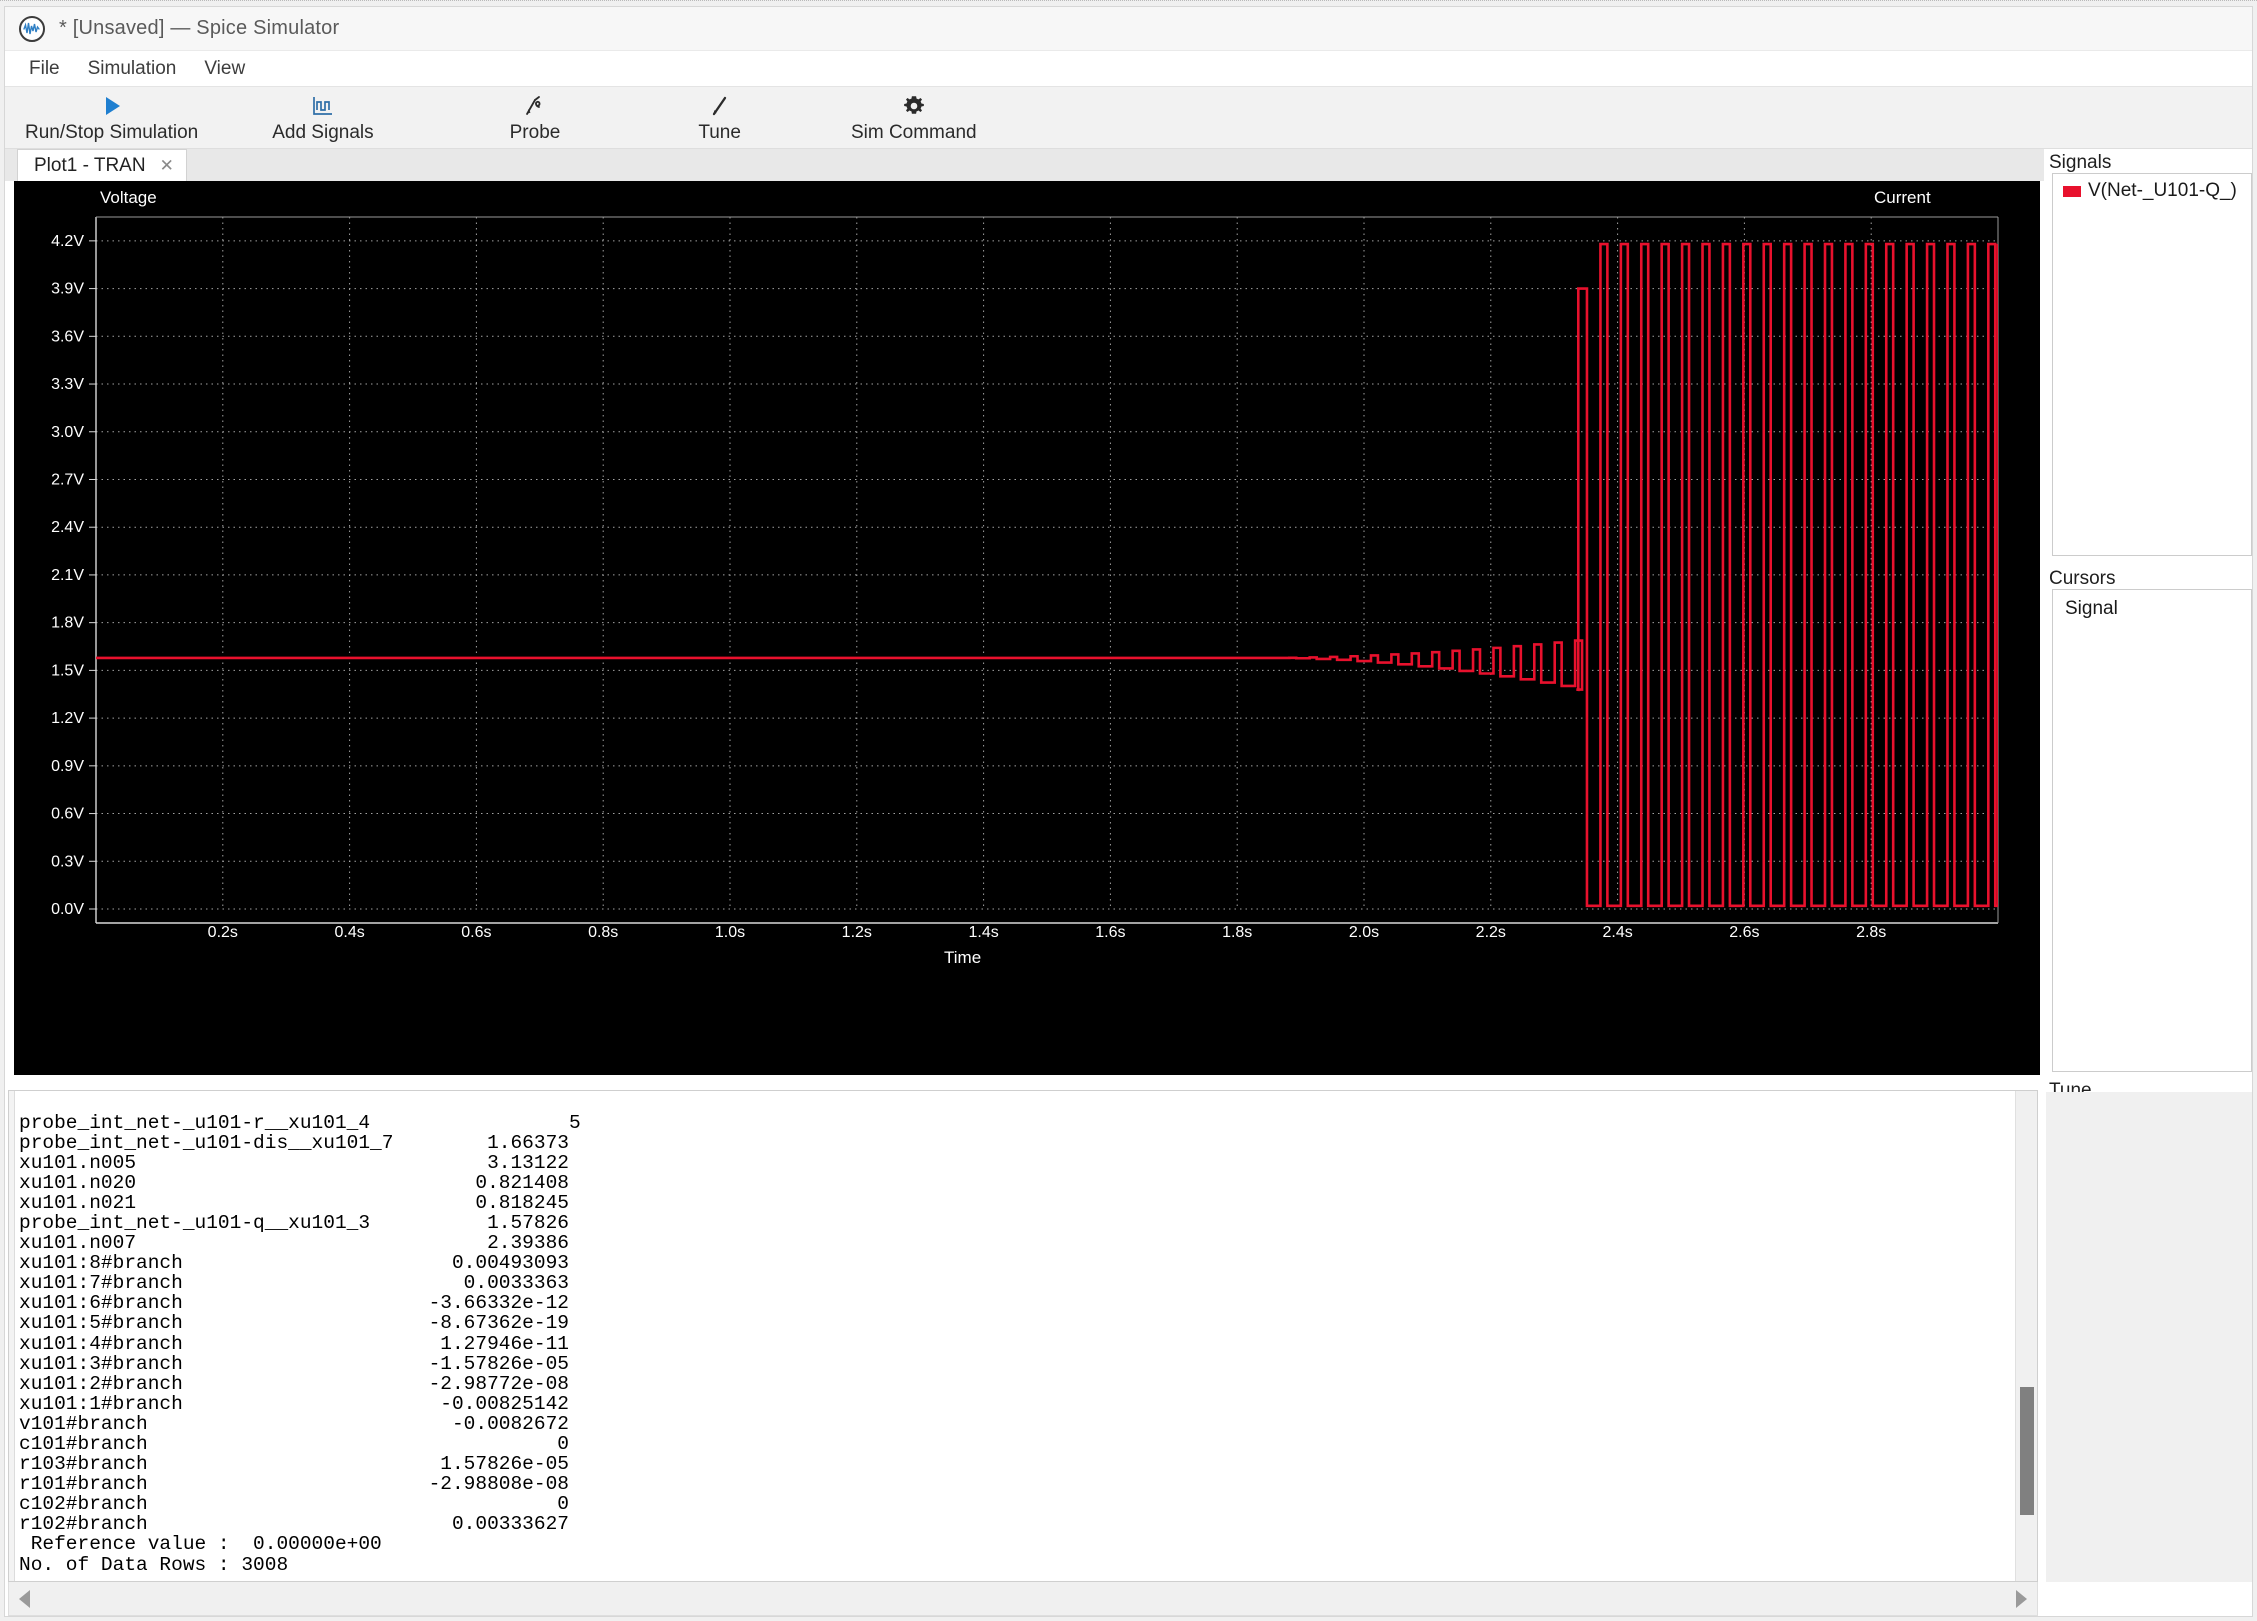  What do you see at coordinates (67, 670) in the screenshot?
I see `y-tick-label: 1.5V` at bounding box center [67, 670].